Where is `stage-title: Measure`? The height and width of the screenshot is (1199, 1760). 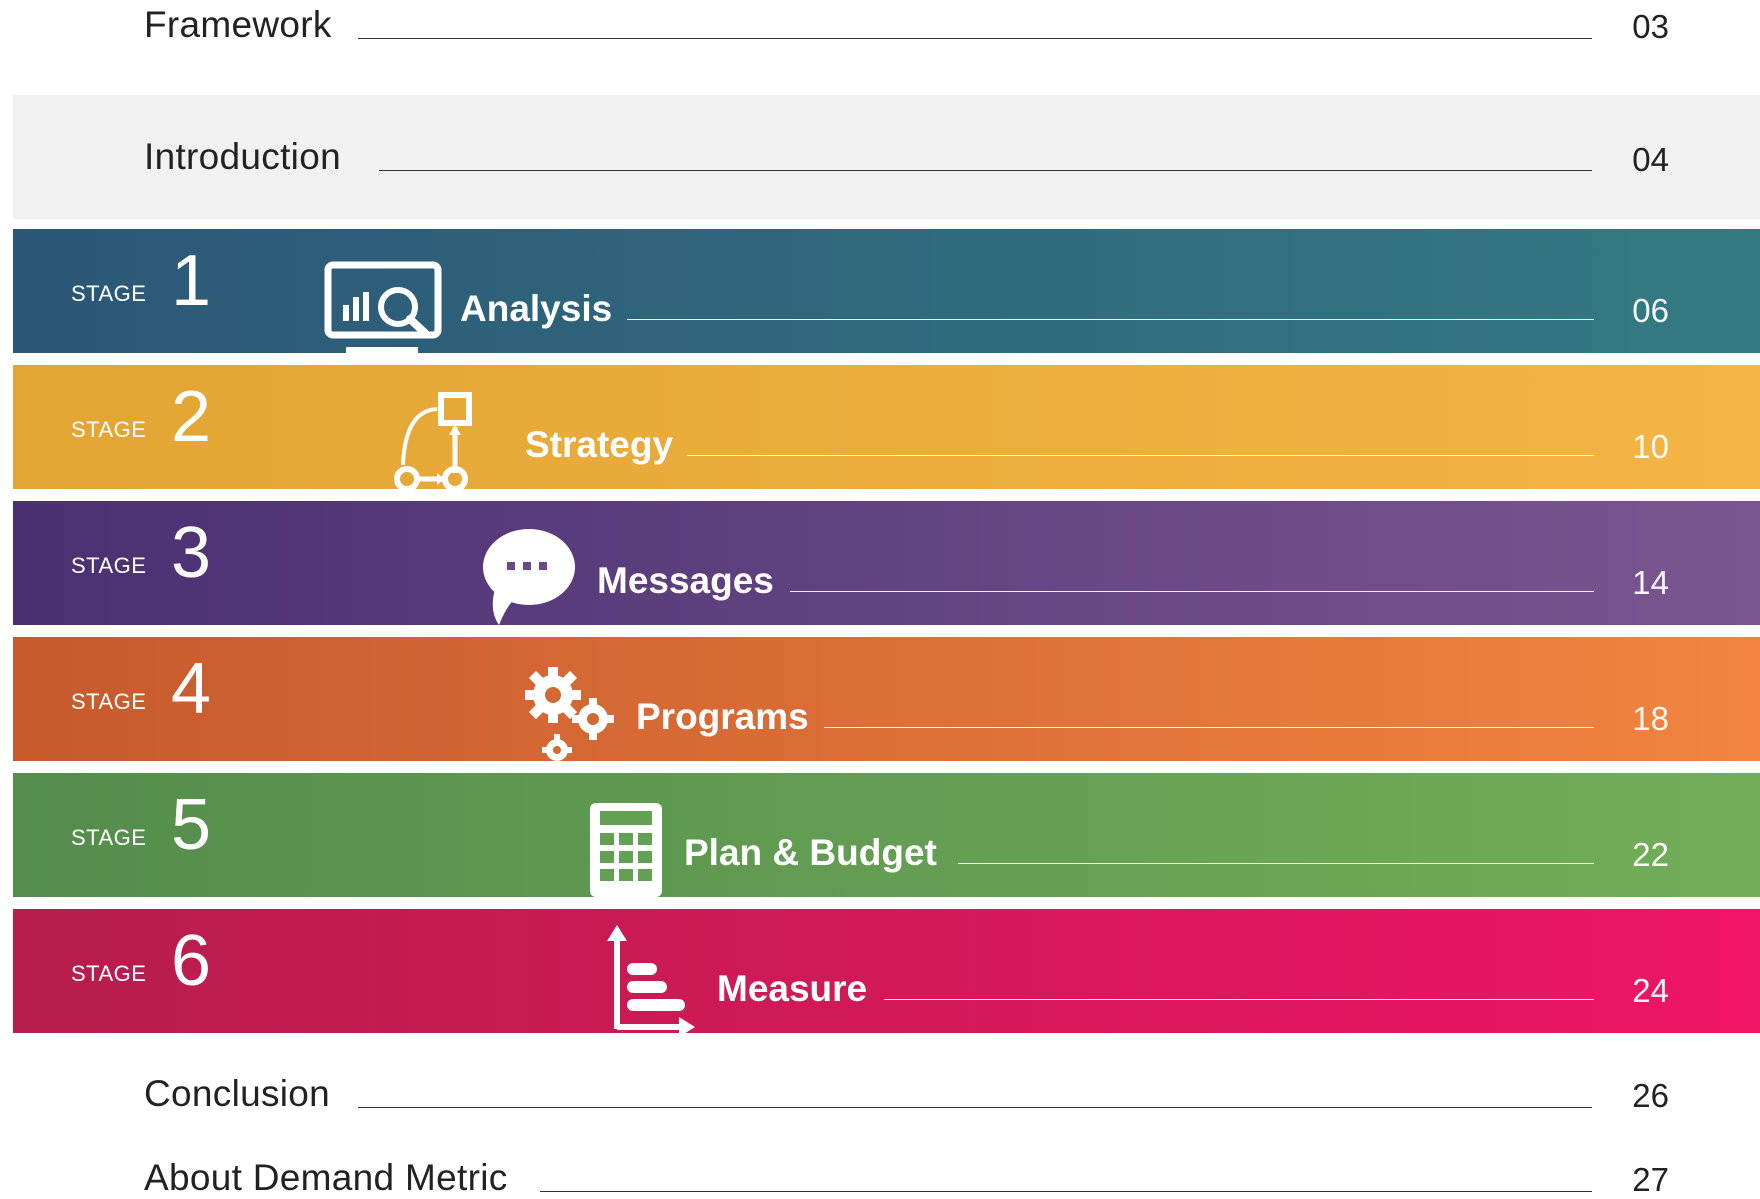 stage-title: Measure is located at coordinates (792, 988).